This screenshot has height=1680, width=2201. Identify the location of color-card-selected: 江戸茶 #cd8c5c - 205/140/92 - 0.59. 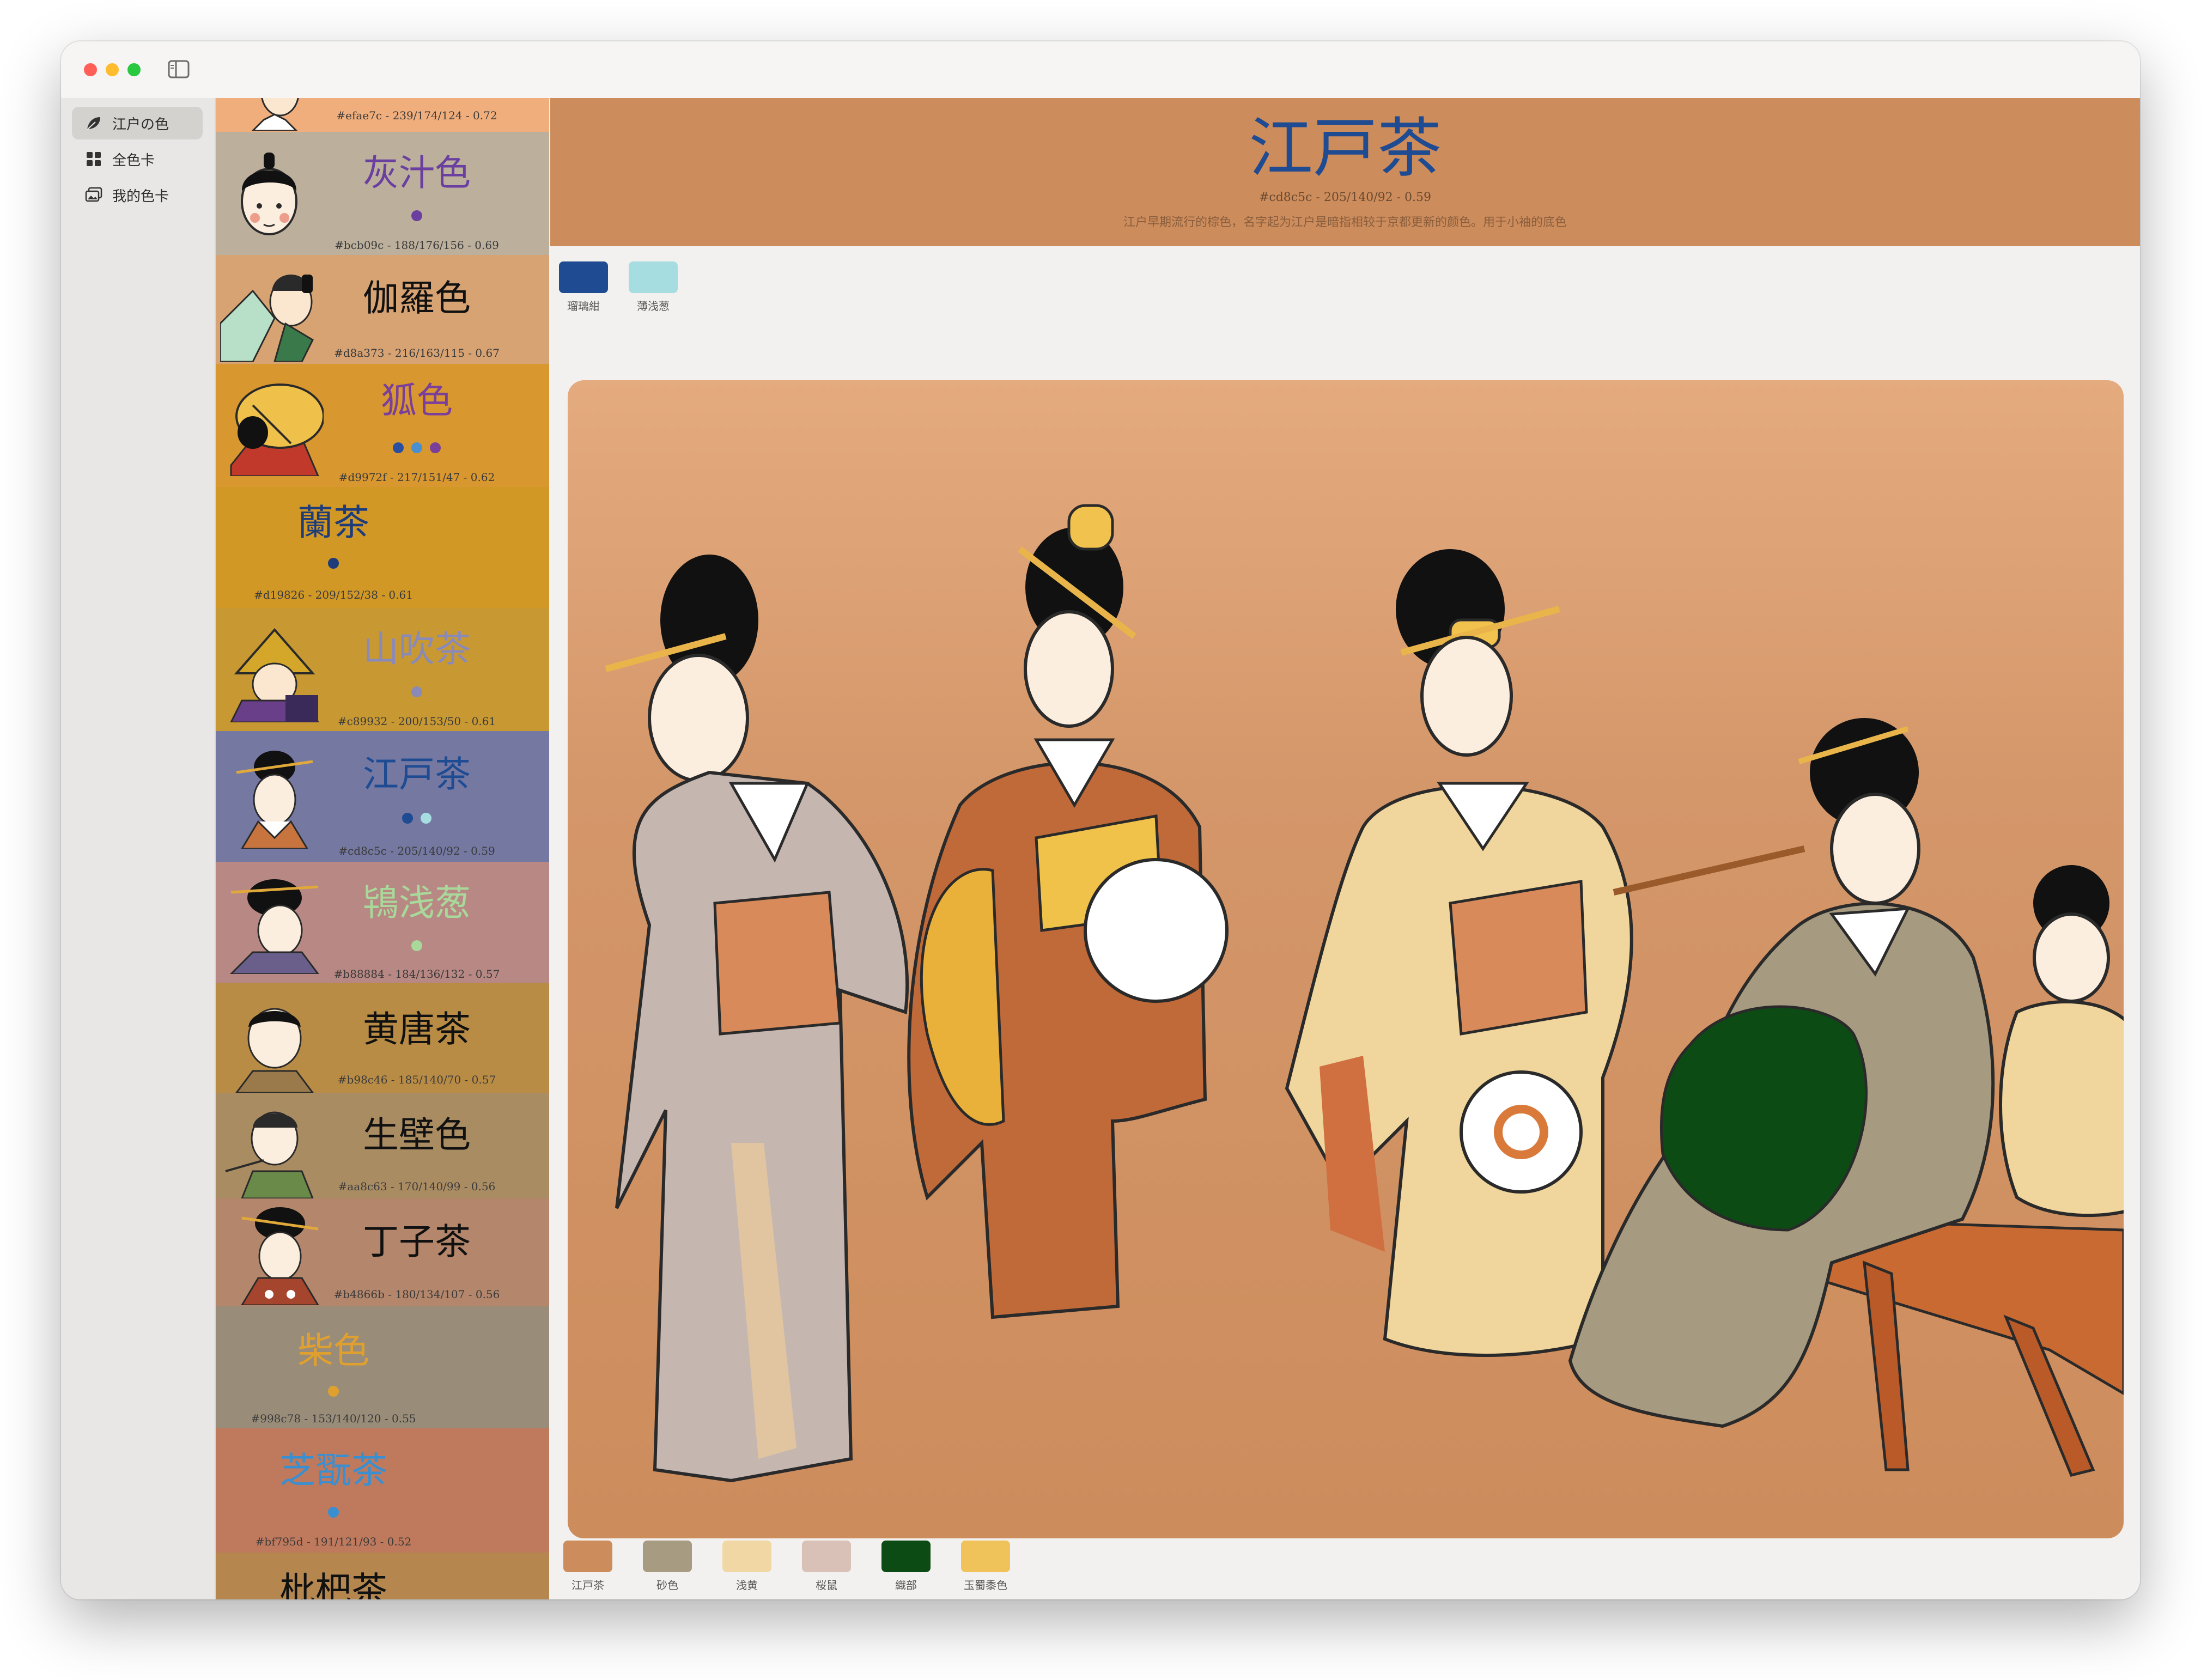
(382, 796).